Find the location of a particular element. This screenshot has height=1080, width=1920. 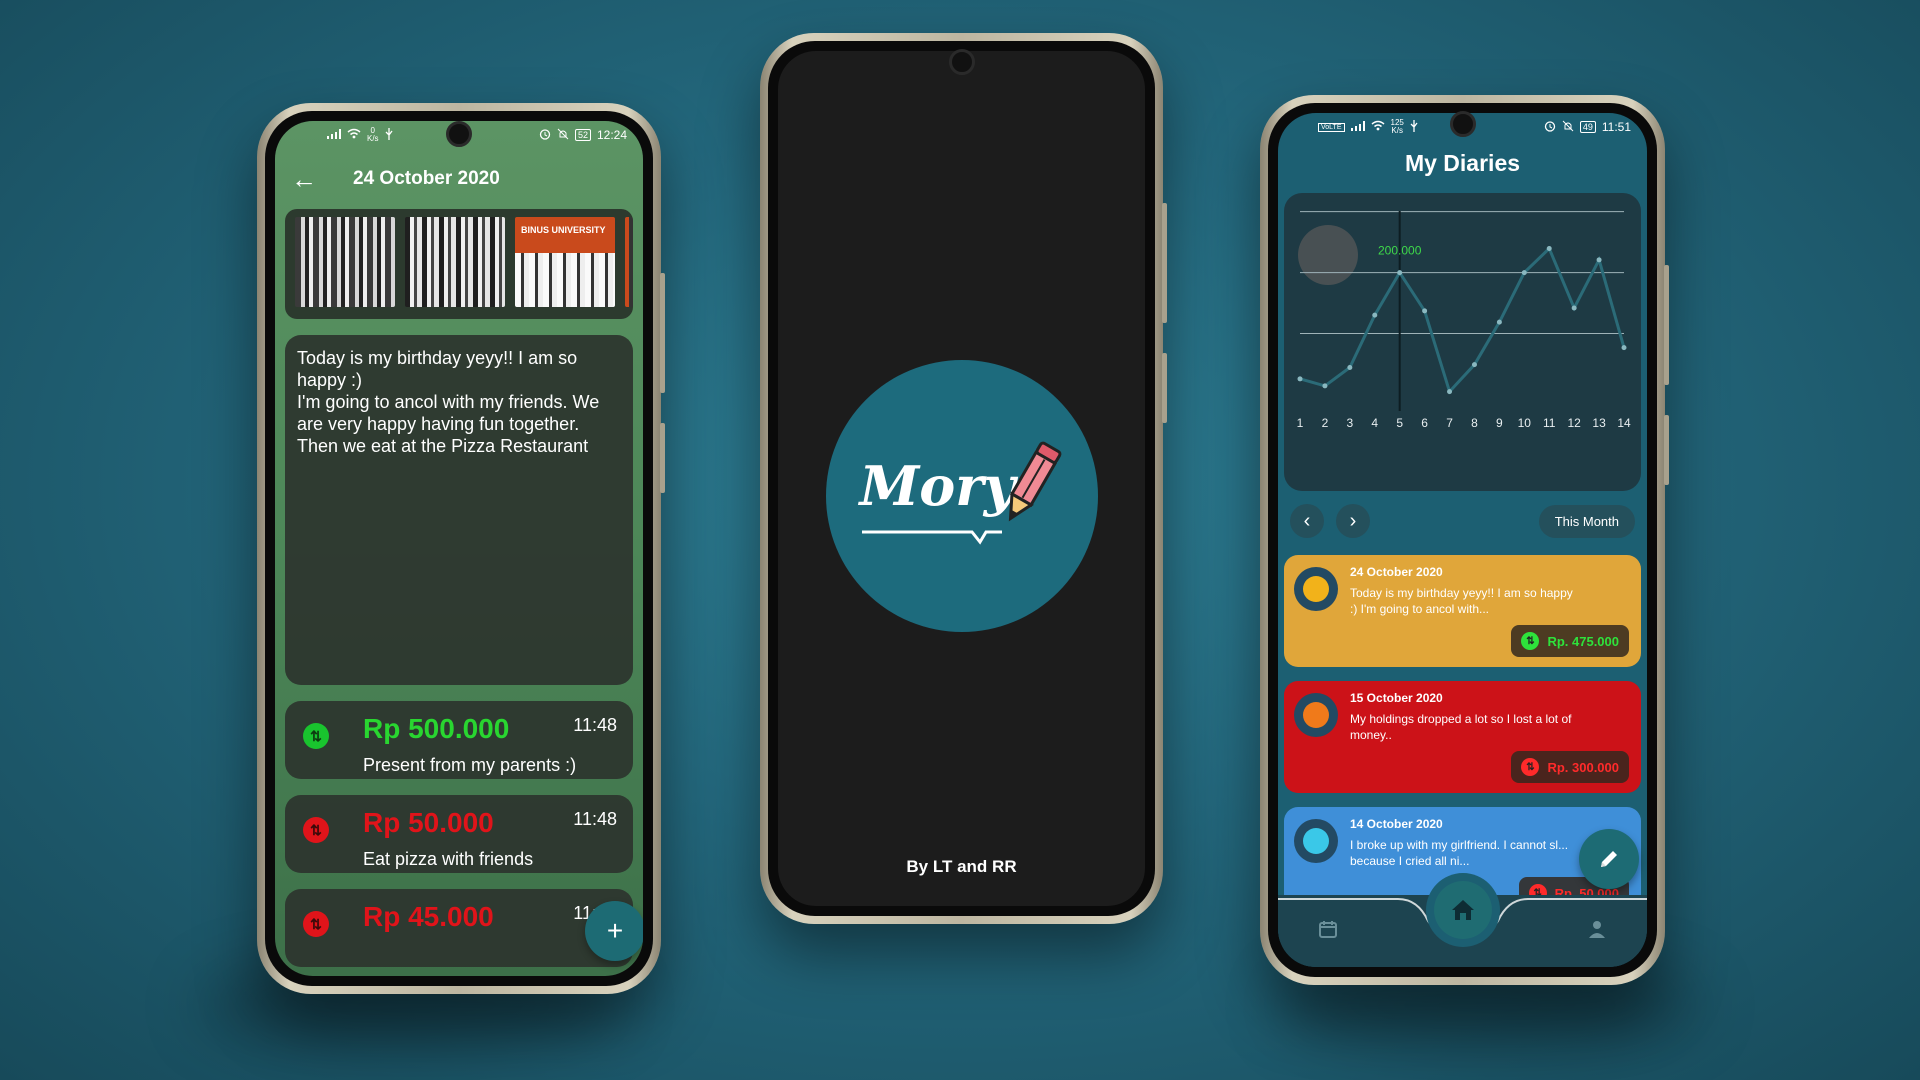

sad-face-icon is located at coordinates (1316, 841).